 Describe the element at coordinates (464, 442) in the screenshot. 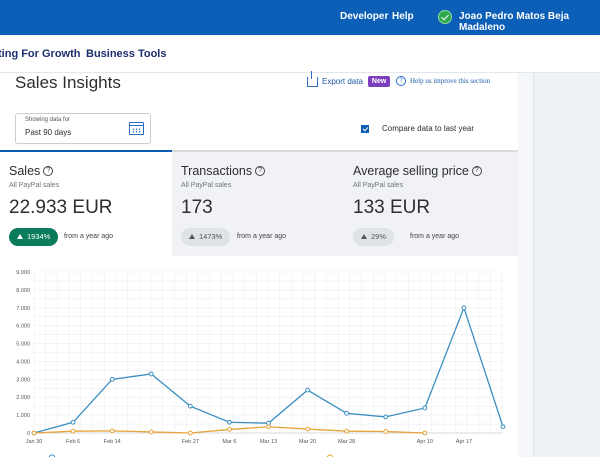

I see `x-tick-label: Apr 17` at that location.